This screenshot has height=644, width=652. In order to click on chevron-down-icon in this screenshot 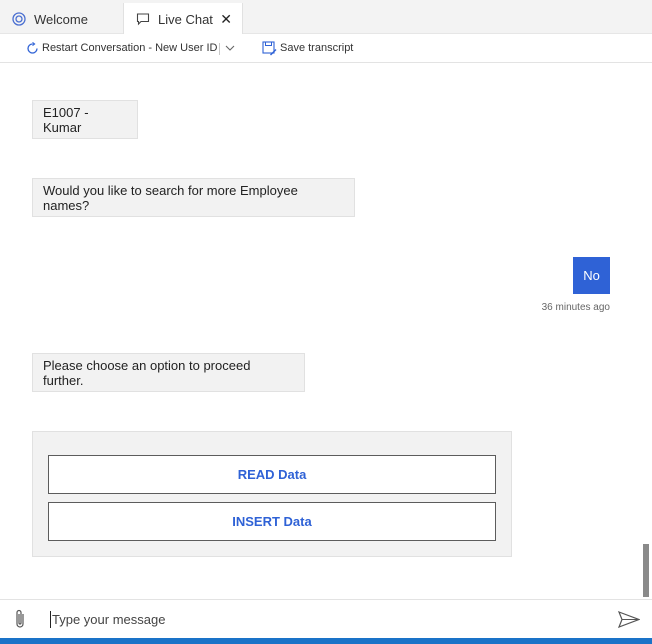, I will do `click(230, 48)`.